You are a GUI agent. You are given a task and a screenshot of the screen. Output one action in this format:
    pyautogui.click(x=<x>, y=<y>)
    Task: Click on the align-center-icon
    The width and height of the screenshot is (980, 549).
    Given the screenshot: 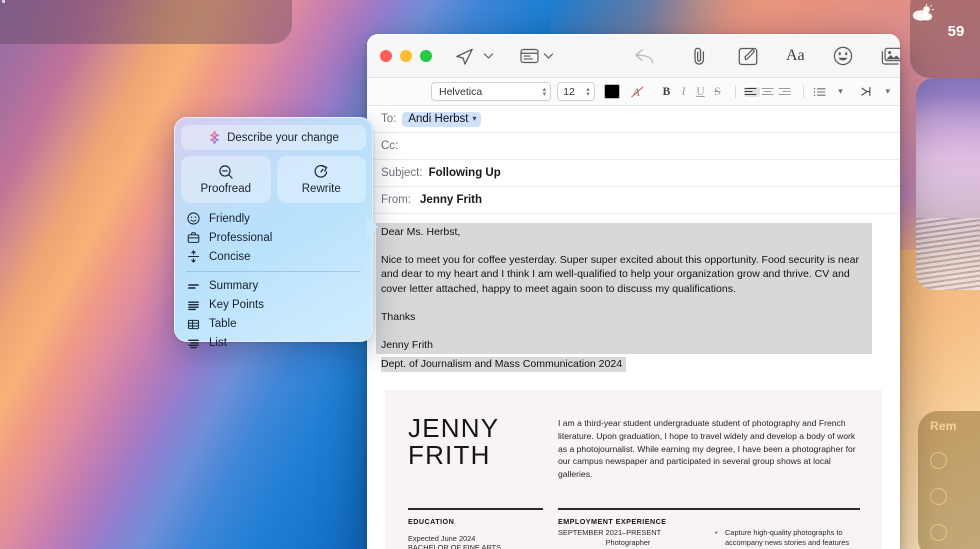 What is the action you would take?
    pyautogui.click(x=769, y=92)
    